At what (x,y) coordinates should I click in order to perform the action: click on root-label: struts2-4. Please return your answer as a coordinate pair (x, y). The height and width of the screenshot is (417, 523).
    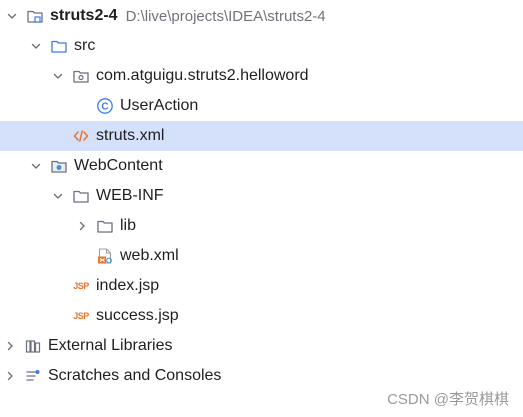
    Looking at the image, I should click on (84, 15).